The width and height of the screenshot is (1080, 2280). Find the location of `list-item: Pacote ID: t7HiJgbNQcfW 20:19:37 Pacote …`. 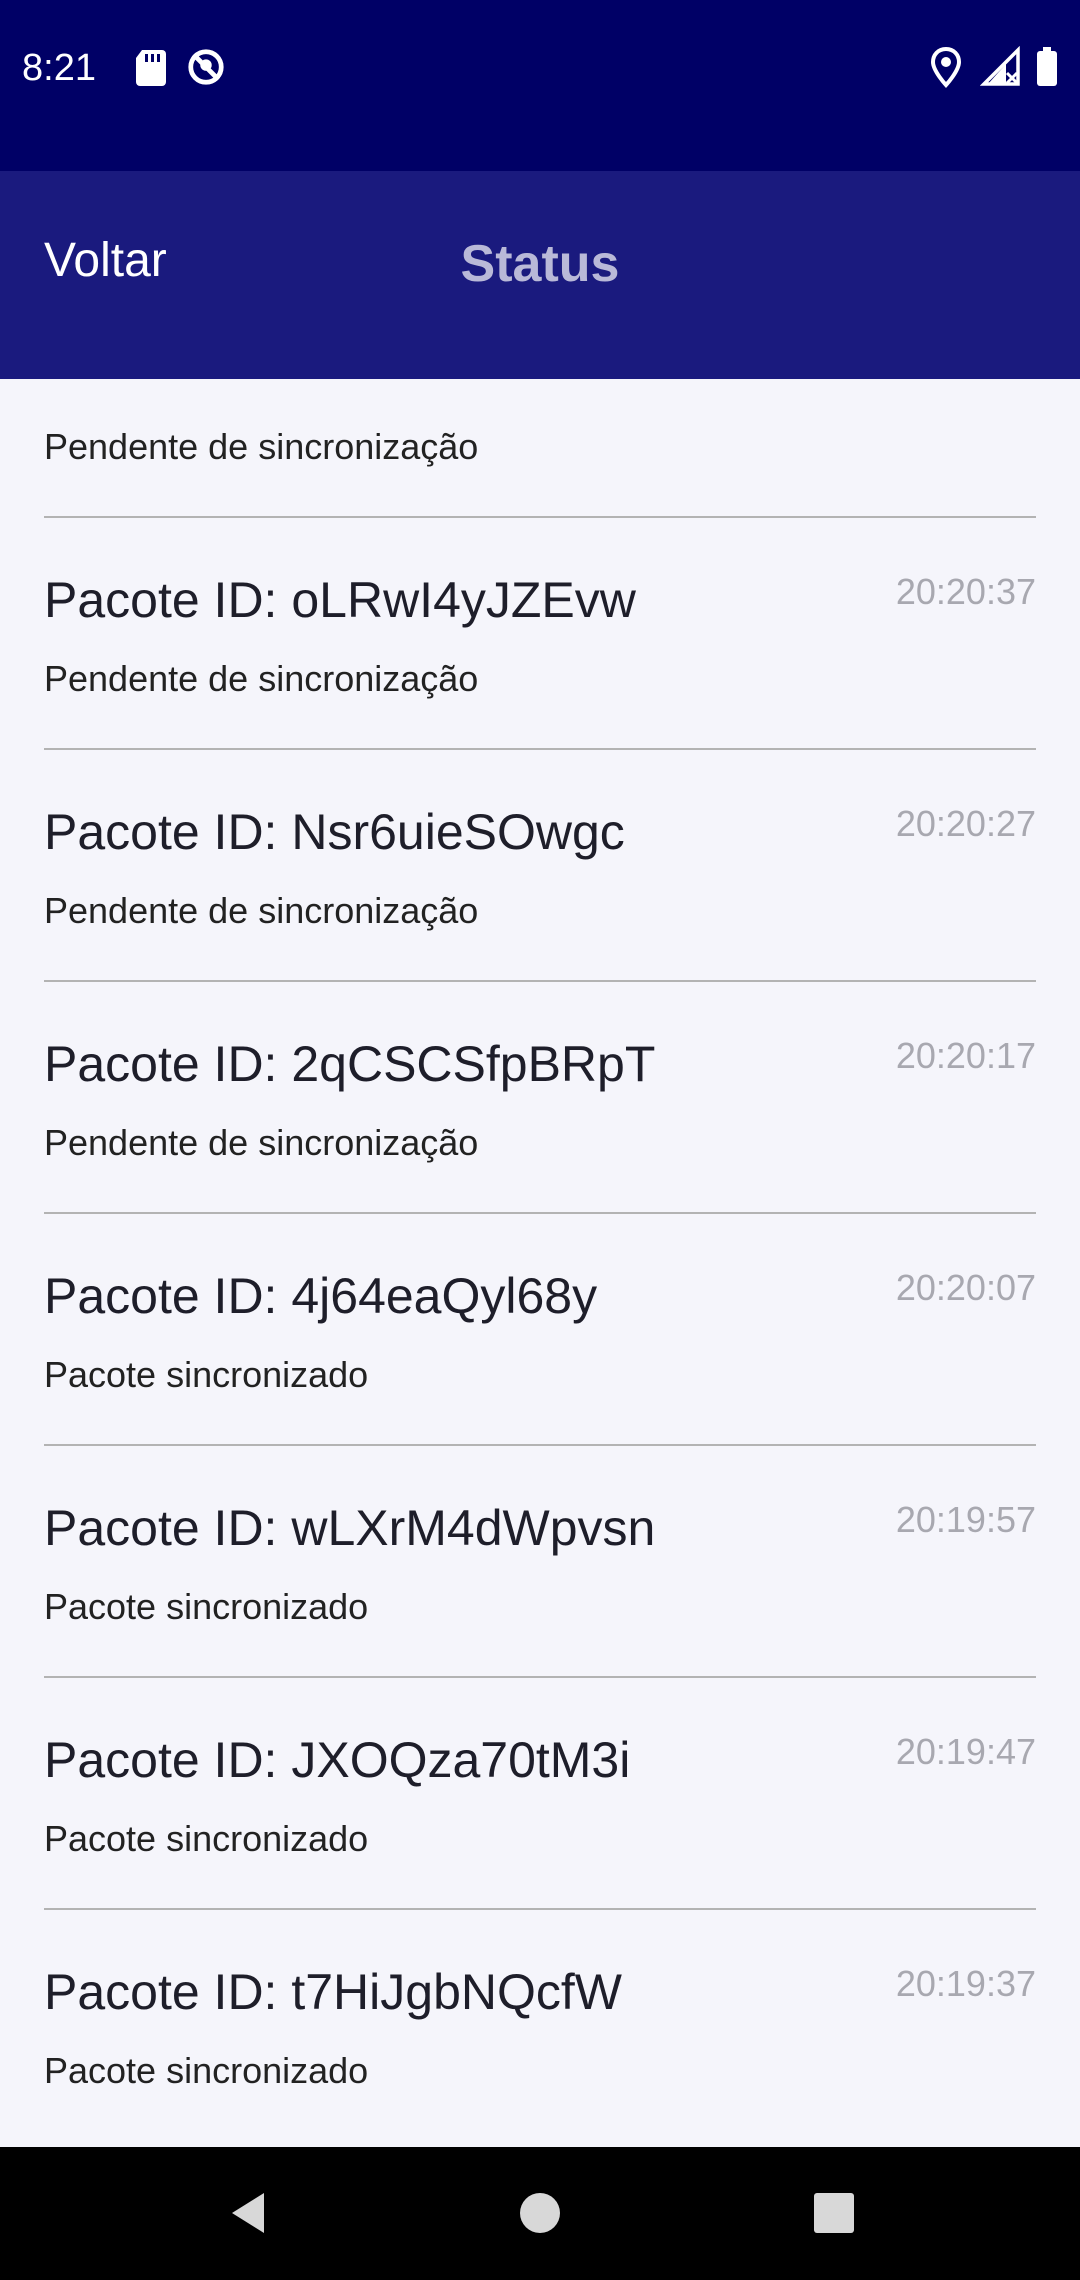

list-item: Pacote ID: t7HiJgbNQcfW 20:19:37 Pacote … is located at coordinates (540, 2026).